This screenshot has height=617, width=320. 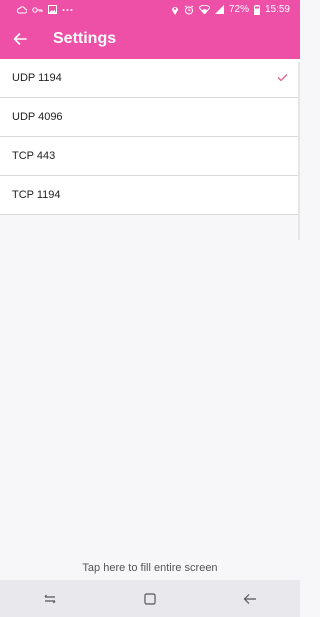 I want to click on checkmark-icon, so click(x=282, y=78).